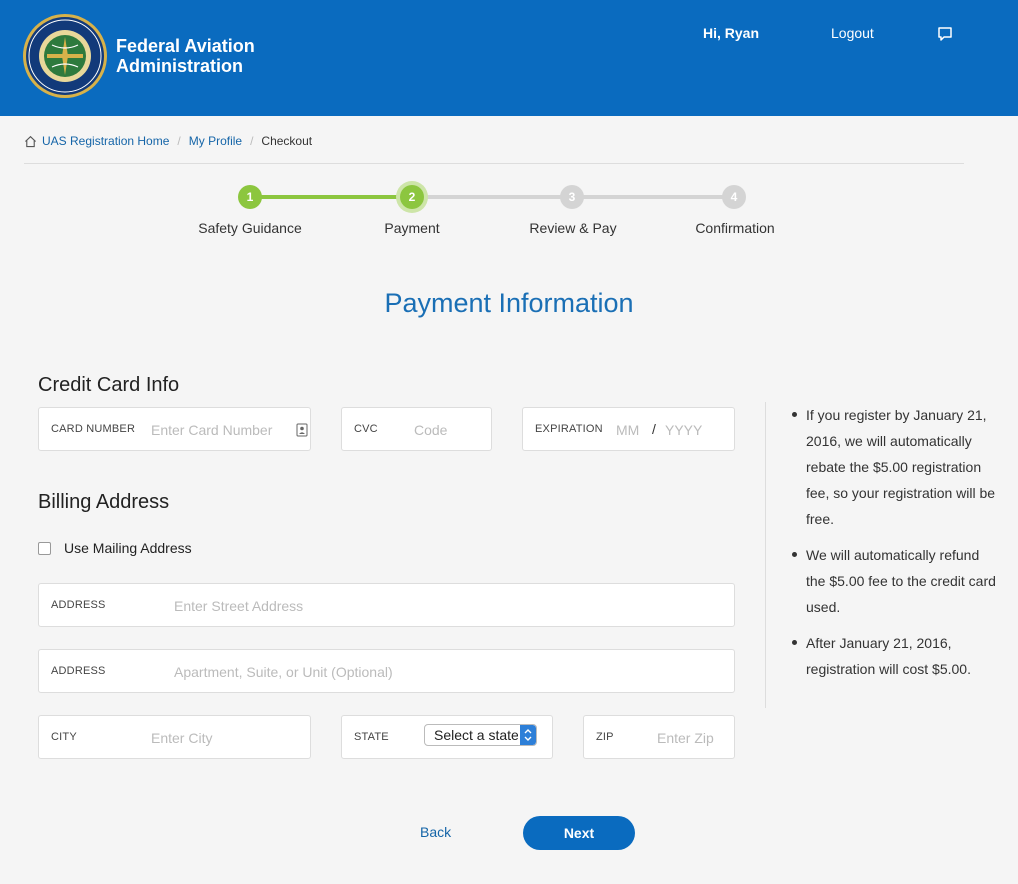  I want to click on step-2-indicator: 2, so click(412, 197).